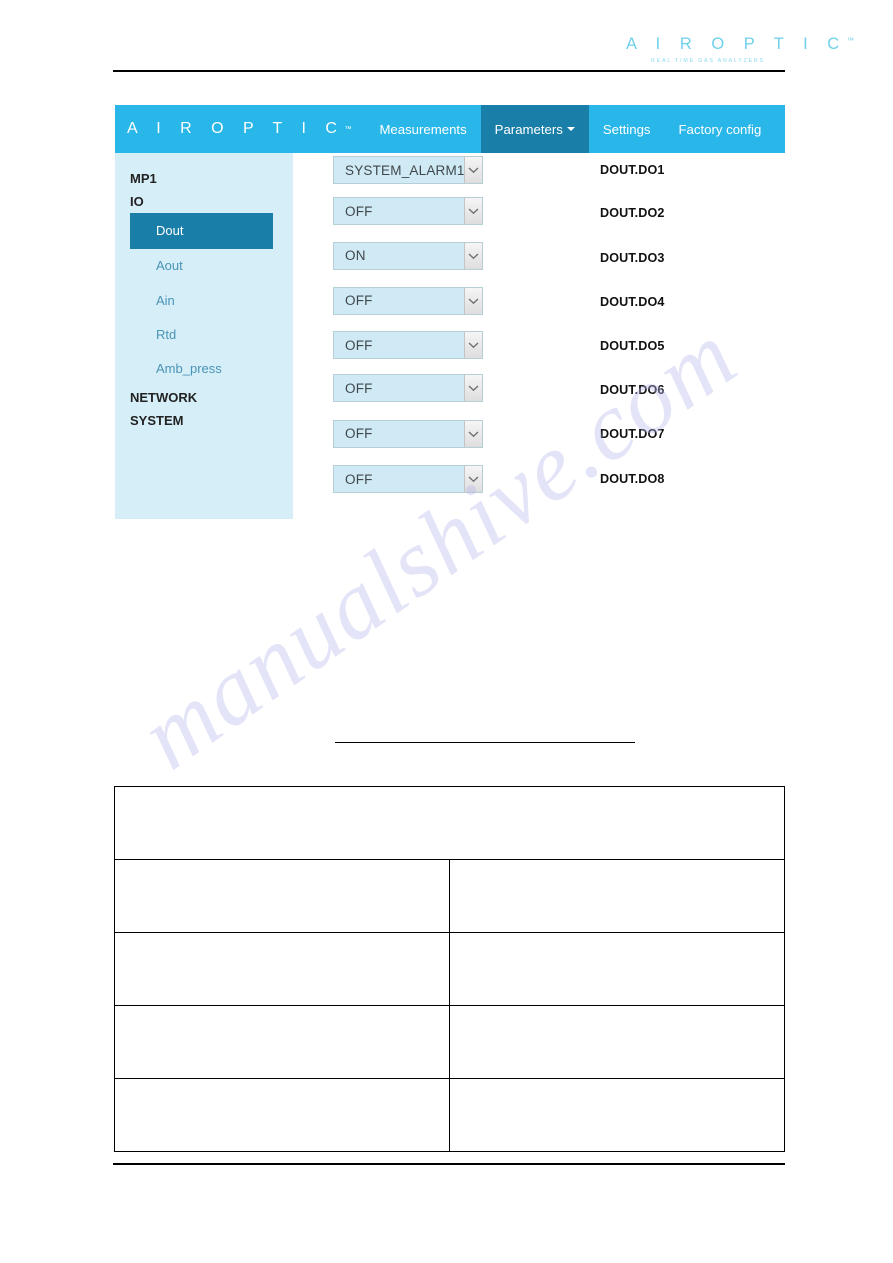 This screenshot has height=1263, width=893. What do you see at coordinates (404, 170) in the screenshot?
I see `dout-do1-value: SYSTEM_ALARM1` at bounding box center [404, 170].